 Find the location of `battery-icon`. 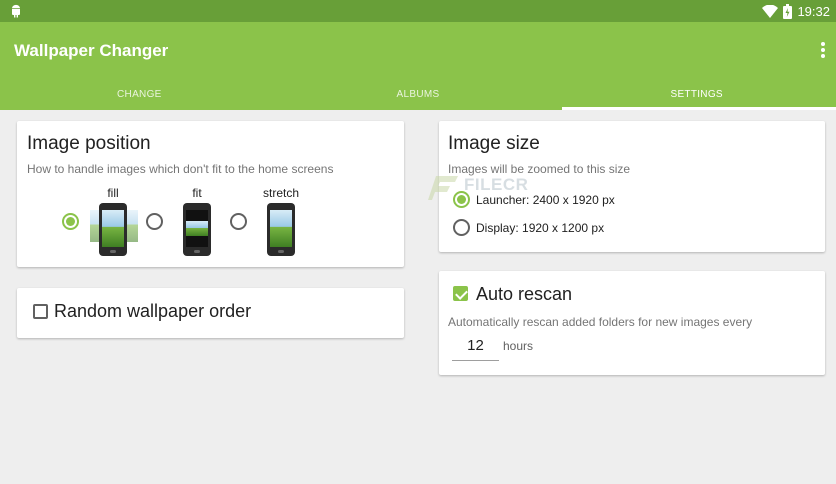

battery-icon is located at coordinates (788, 11).